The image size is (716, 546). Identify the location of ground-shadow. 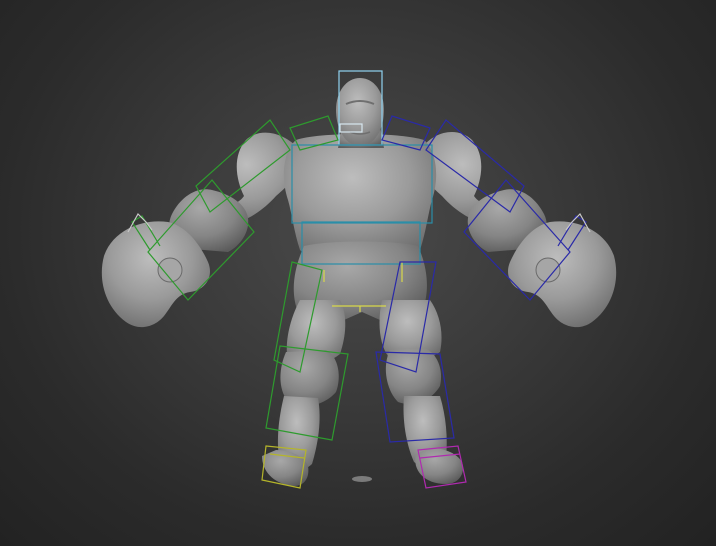
(362, 479).